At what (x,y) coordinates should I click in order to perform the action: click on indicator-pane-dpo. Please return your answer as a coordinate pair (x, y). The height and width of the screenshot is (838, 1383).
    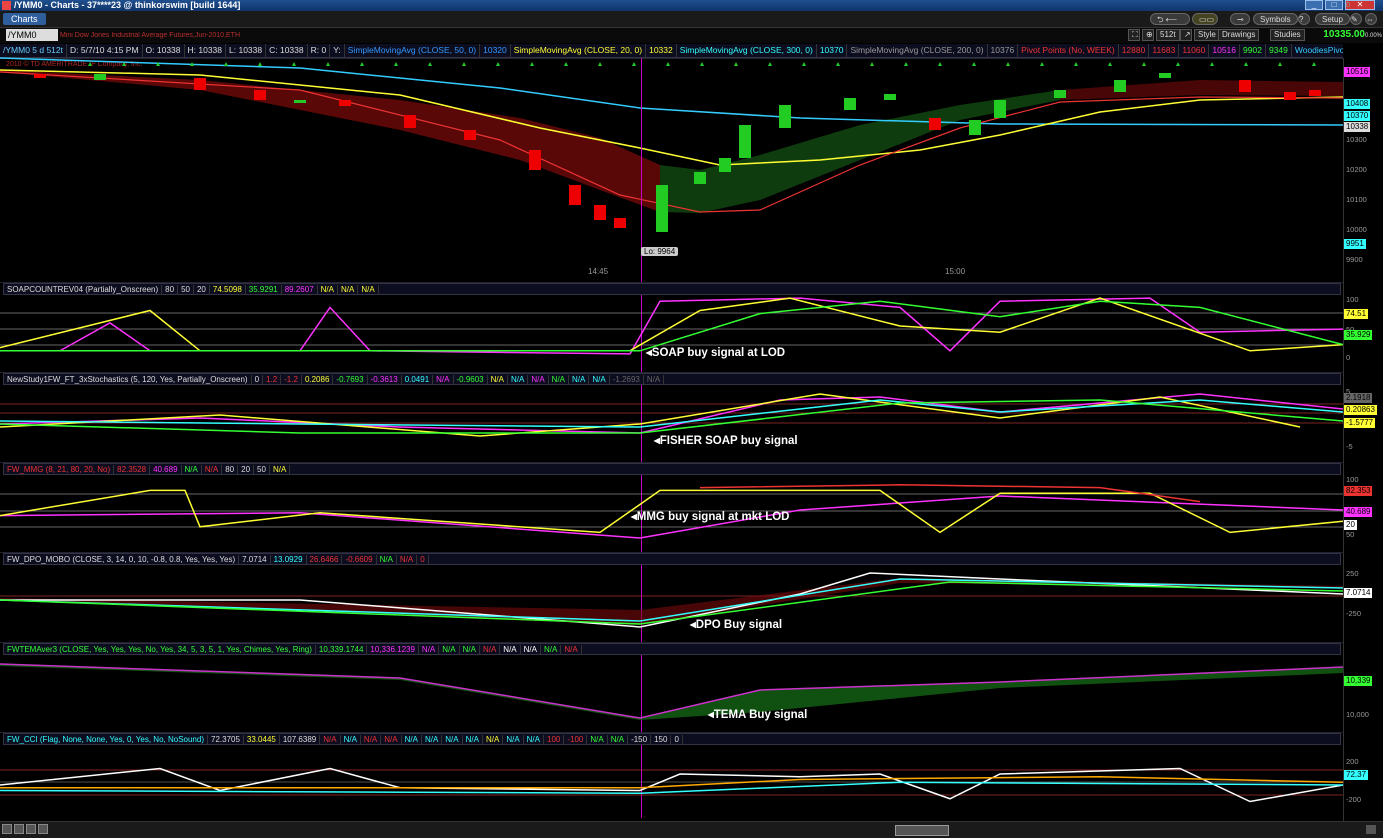
    Looking at the image, I should click on (671, 595).